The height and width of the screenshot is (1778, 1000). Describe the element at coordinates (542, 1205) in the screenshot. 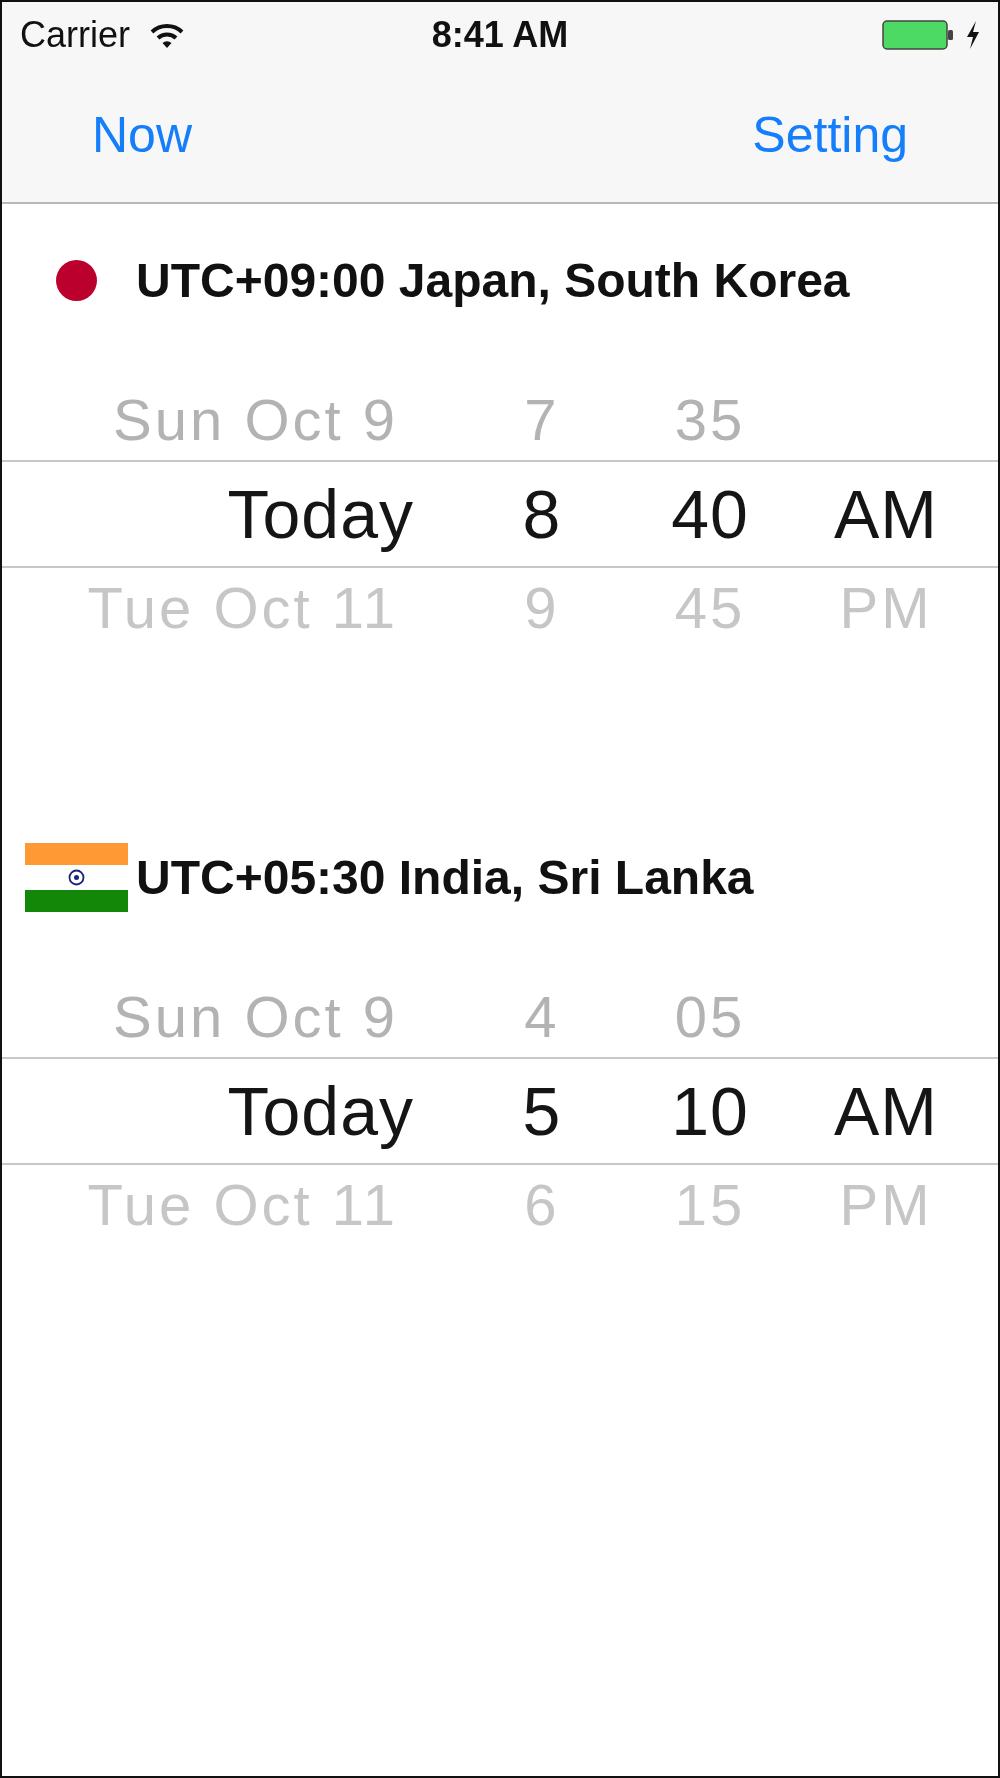

I see `picker-item: 6` at that location.